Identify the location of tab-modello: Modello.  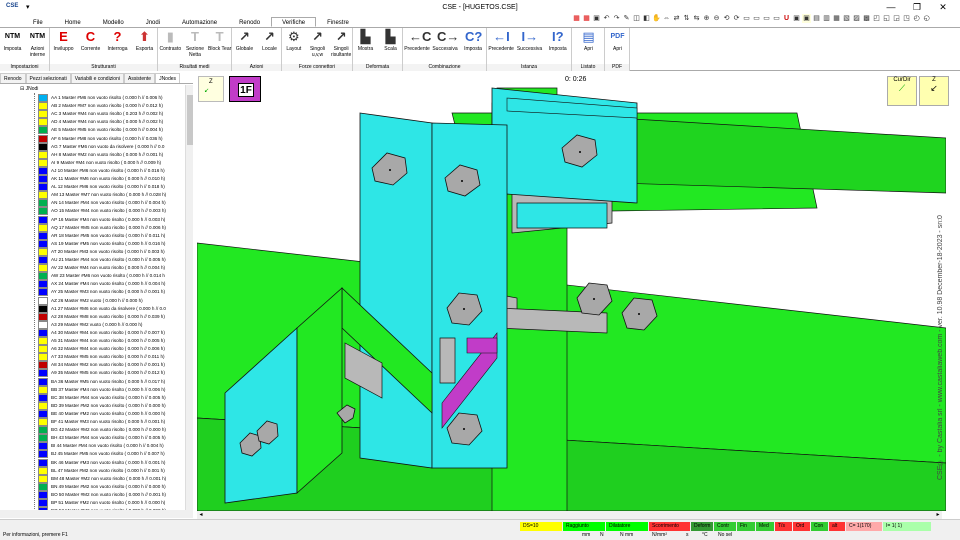
(113, 22).